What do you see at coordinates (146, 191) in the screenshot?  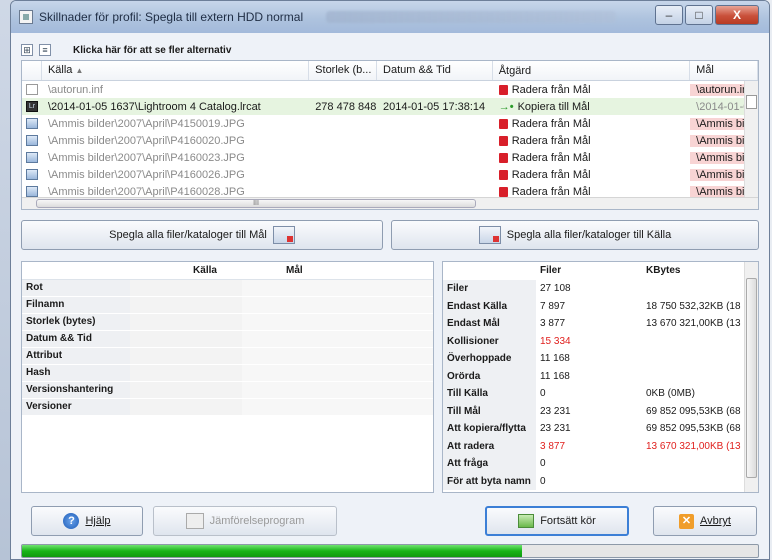 I see `row-source: \Ammis bilder\2007\April\P4160028.JPG` at bounding box center [146, 191].